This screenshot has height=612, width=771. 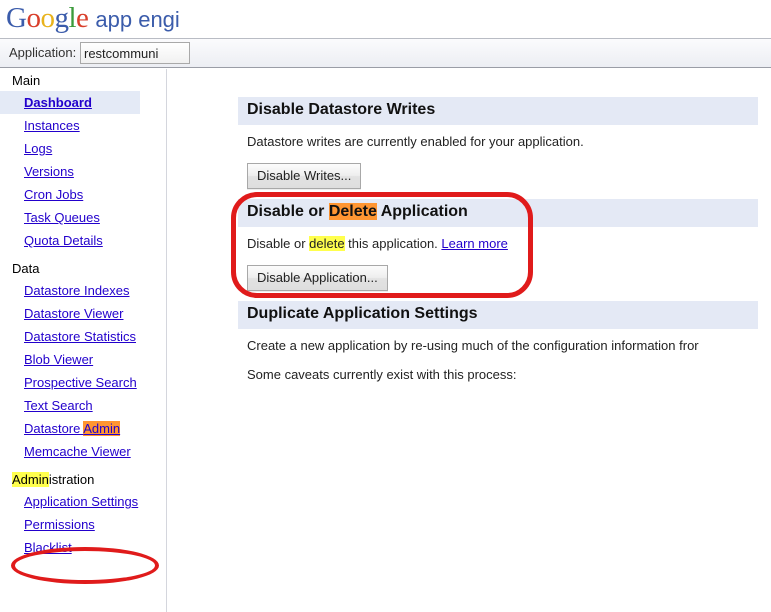 I want to click on sidebar-item-datastore-indexes: Datastore Indexes, so click(x=83, y=290).